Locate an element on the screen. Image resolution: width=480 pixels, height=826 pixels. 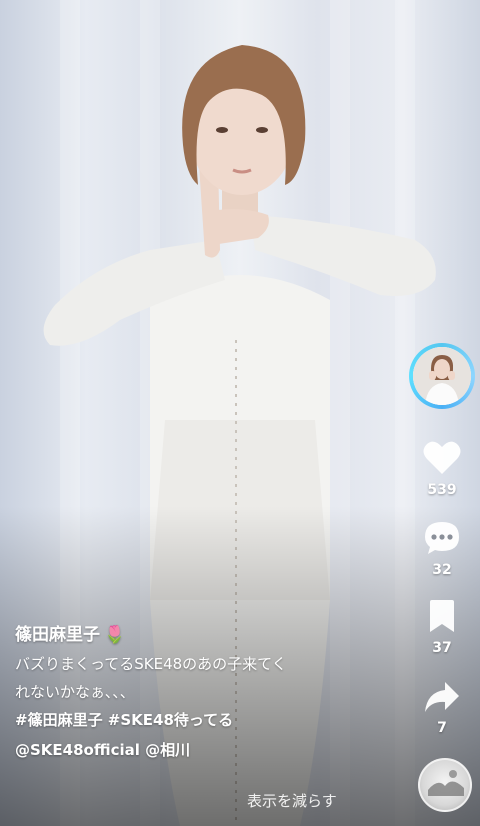
share-button: 7 is located at coordinates (442, 708).